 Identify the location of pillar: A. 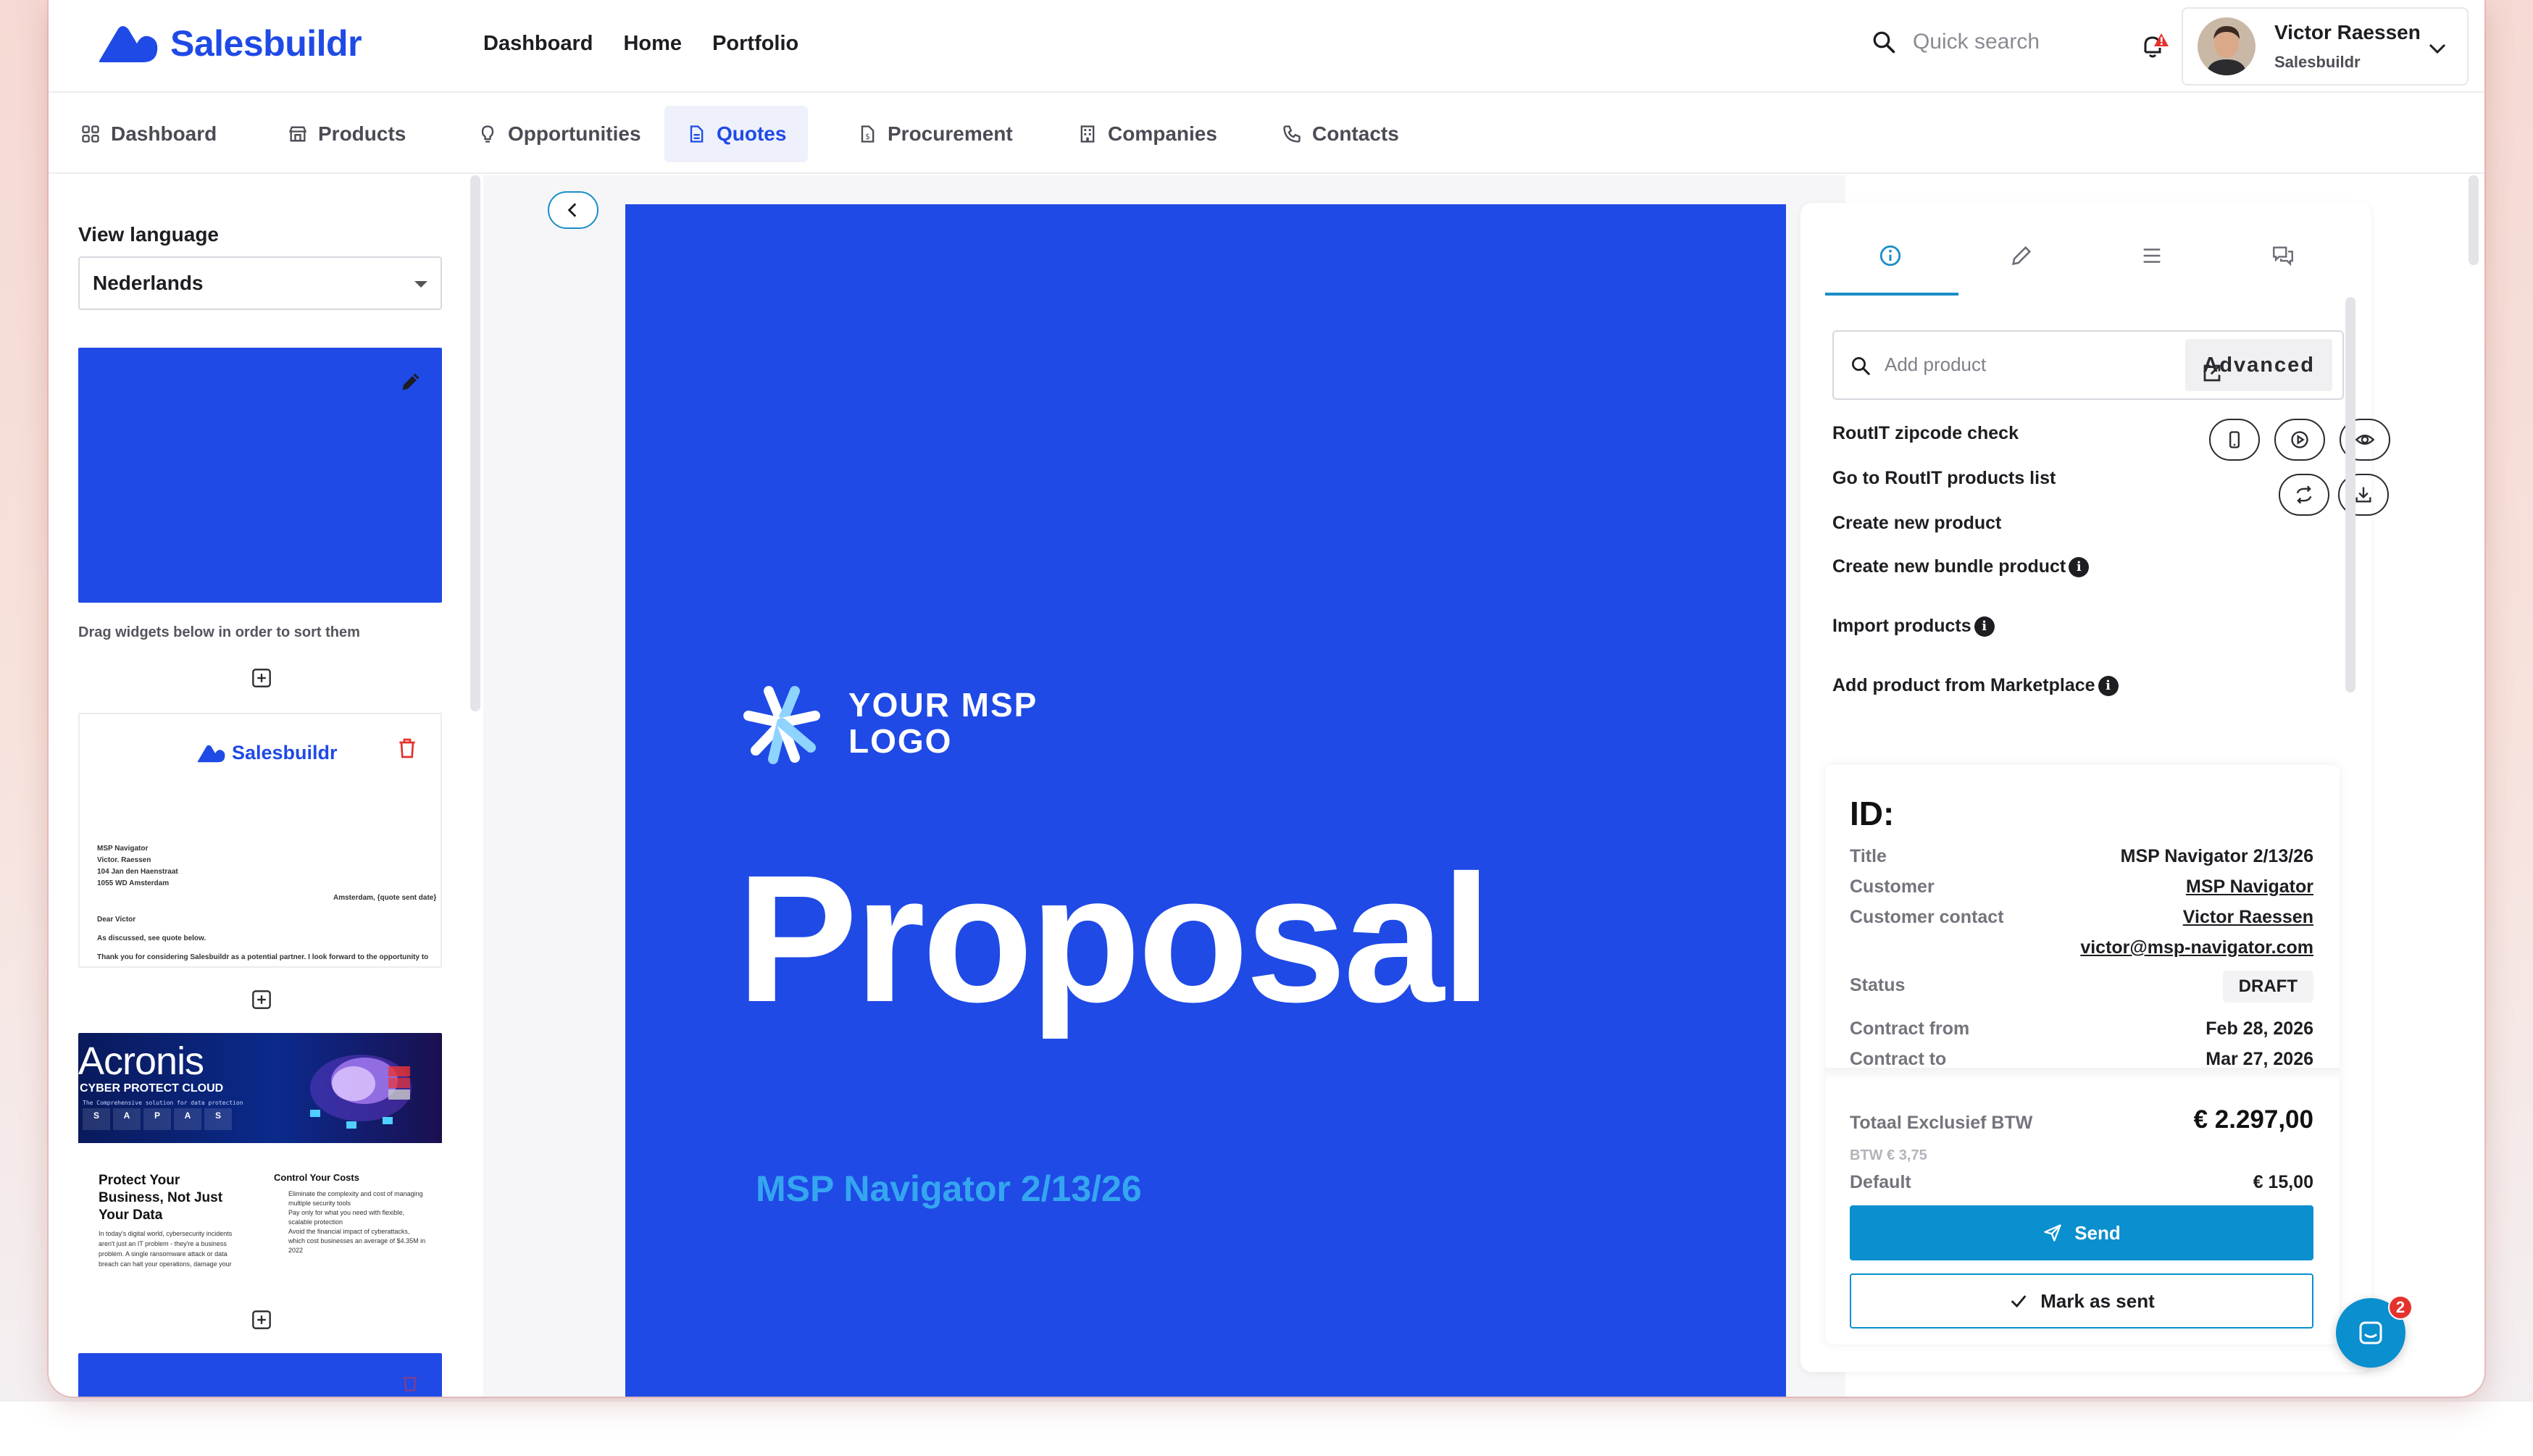
(127, 1119).